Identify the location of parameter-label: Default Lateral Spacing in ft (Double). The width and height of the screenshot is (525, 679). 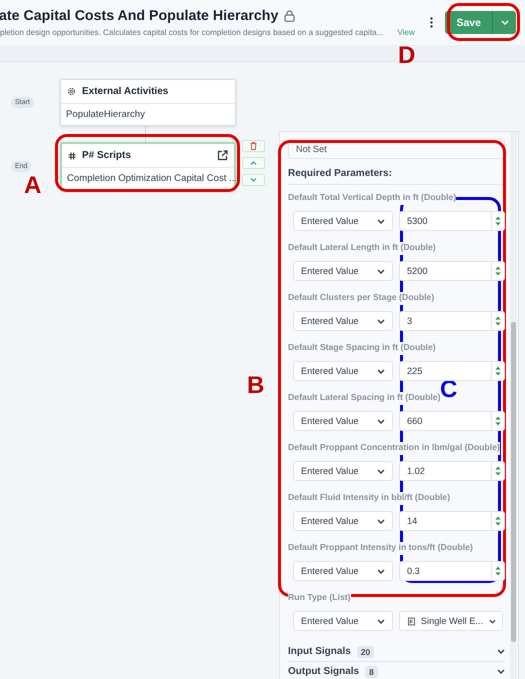
(364, 398).